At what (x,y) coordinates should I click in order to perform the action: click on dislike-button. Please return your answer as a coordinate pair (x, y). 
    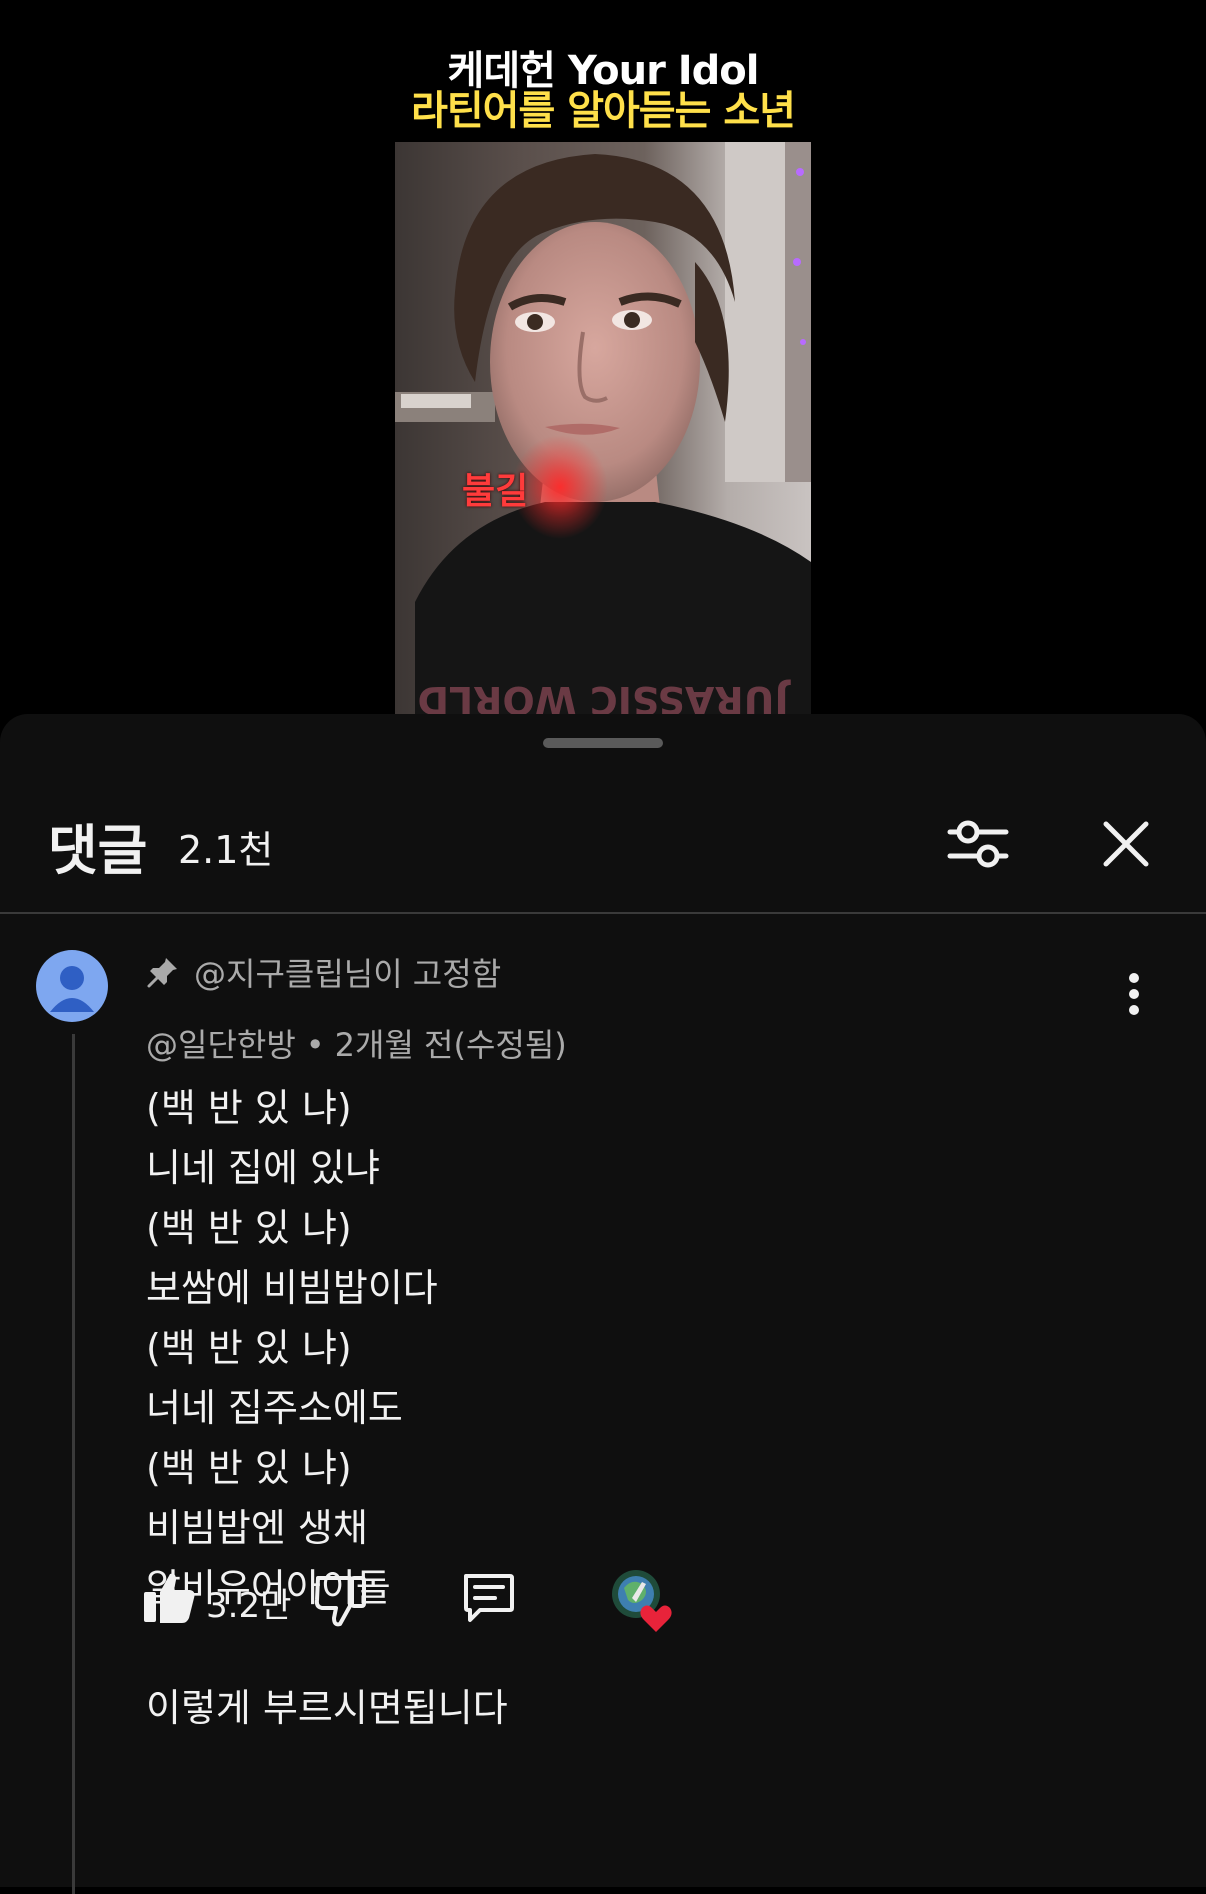
    Looking at the image, I should click on (341, 1600).